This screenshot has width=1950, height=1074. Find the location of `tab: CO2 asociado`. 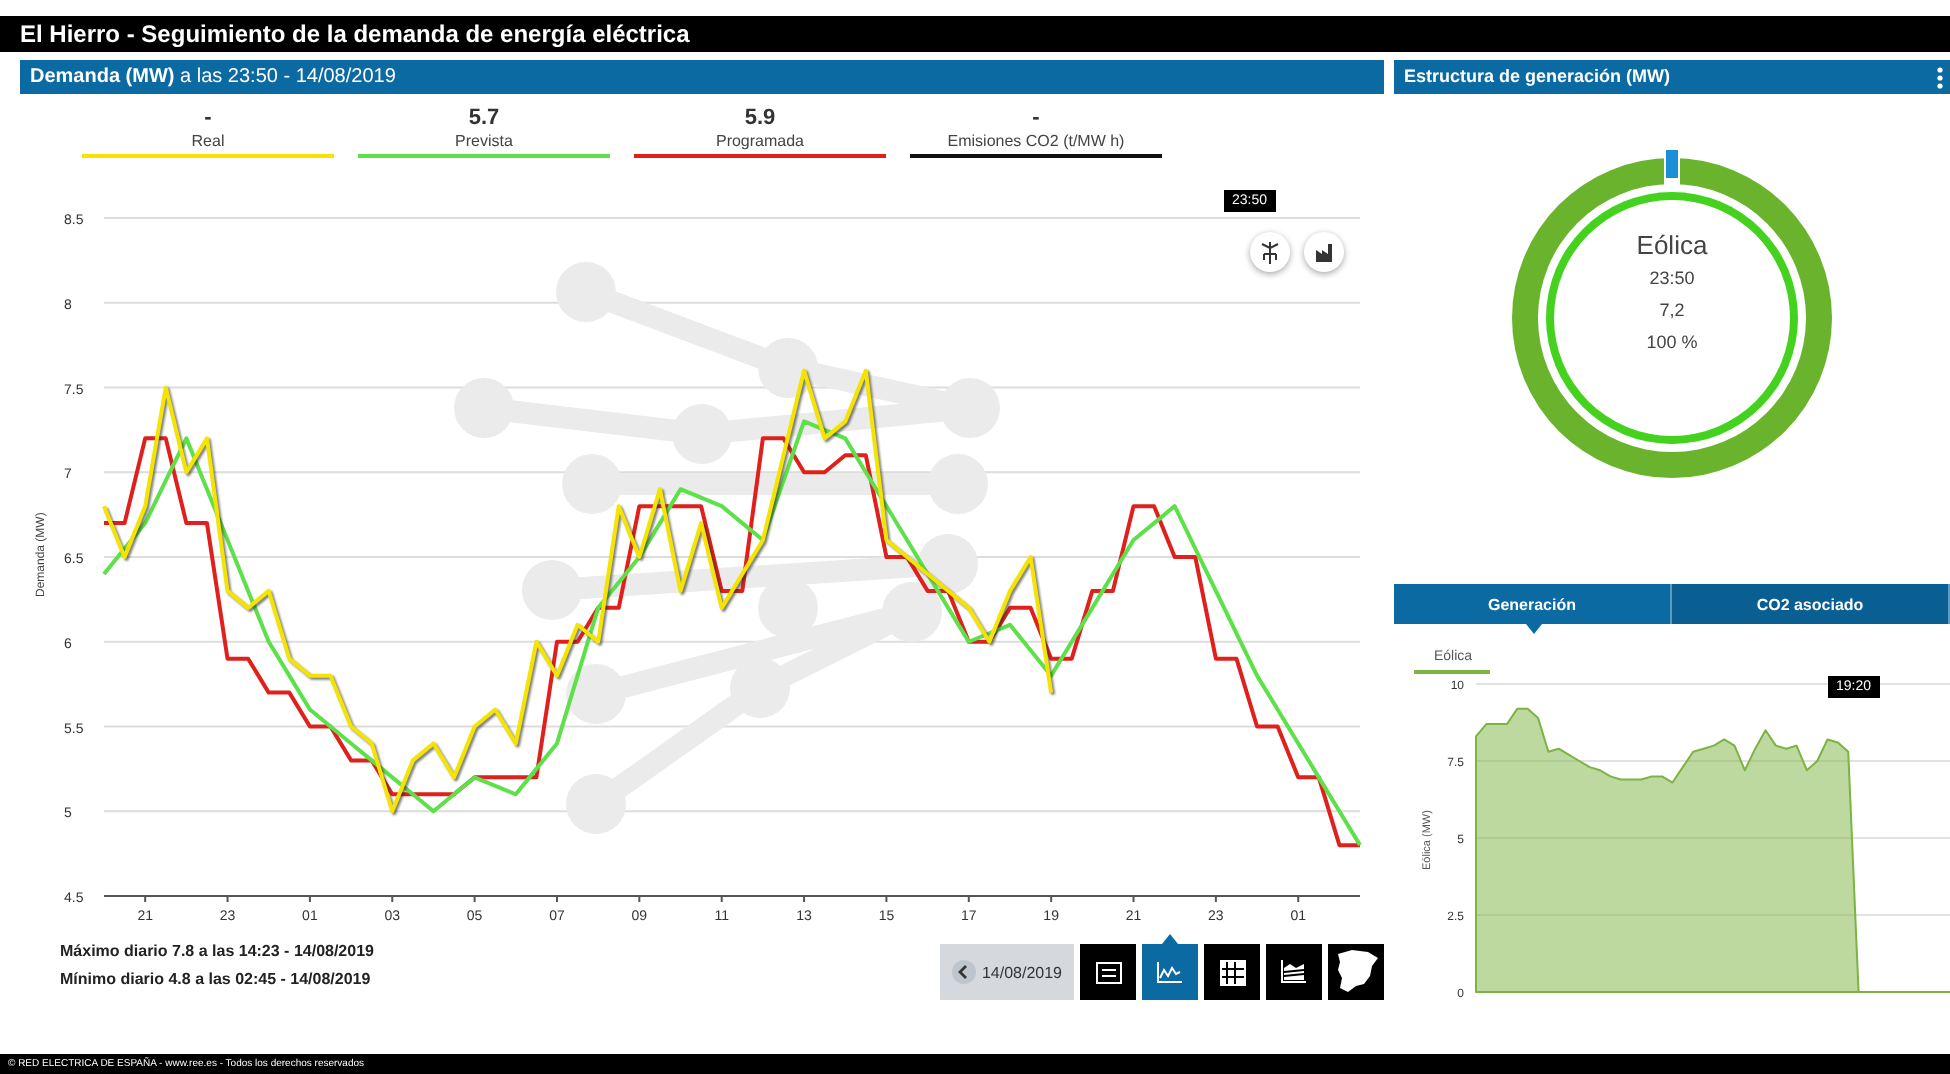

tab: CO2 asociado is located at coordinates (1811, 604).